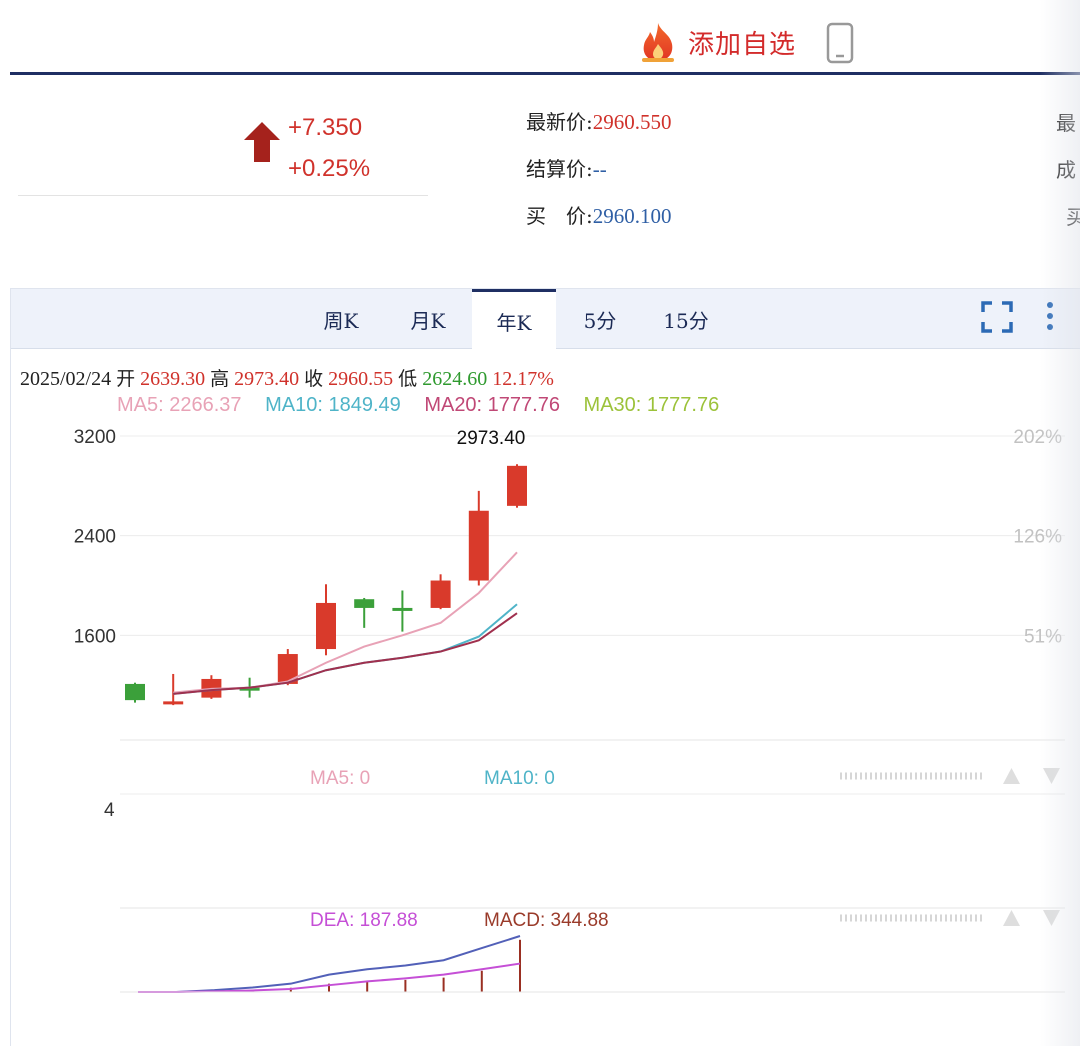 This screenshot has width=1080, height=1046. Describe the element at coordinates (519, 778) in the screenshot. I see `volume-ma10-label: MA10: 0` at that location.